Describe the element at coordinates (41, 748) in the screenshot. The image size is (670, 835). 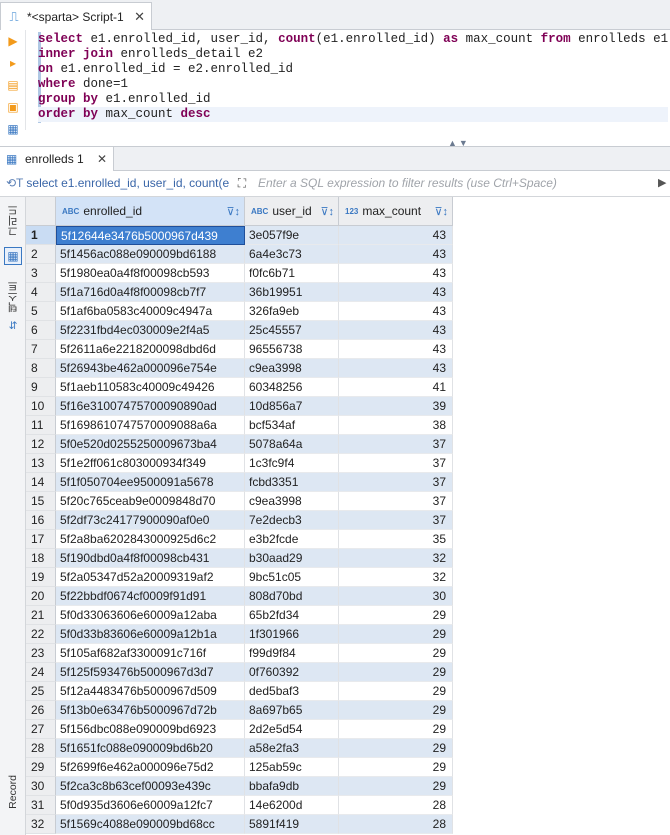
I see `row-number: 28` at that location.